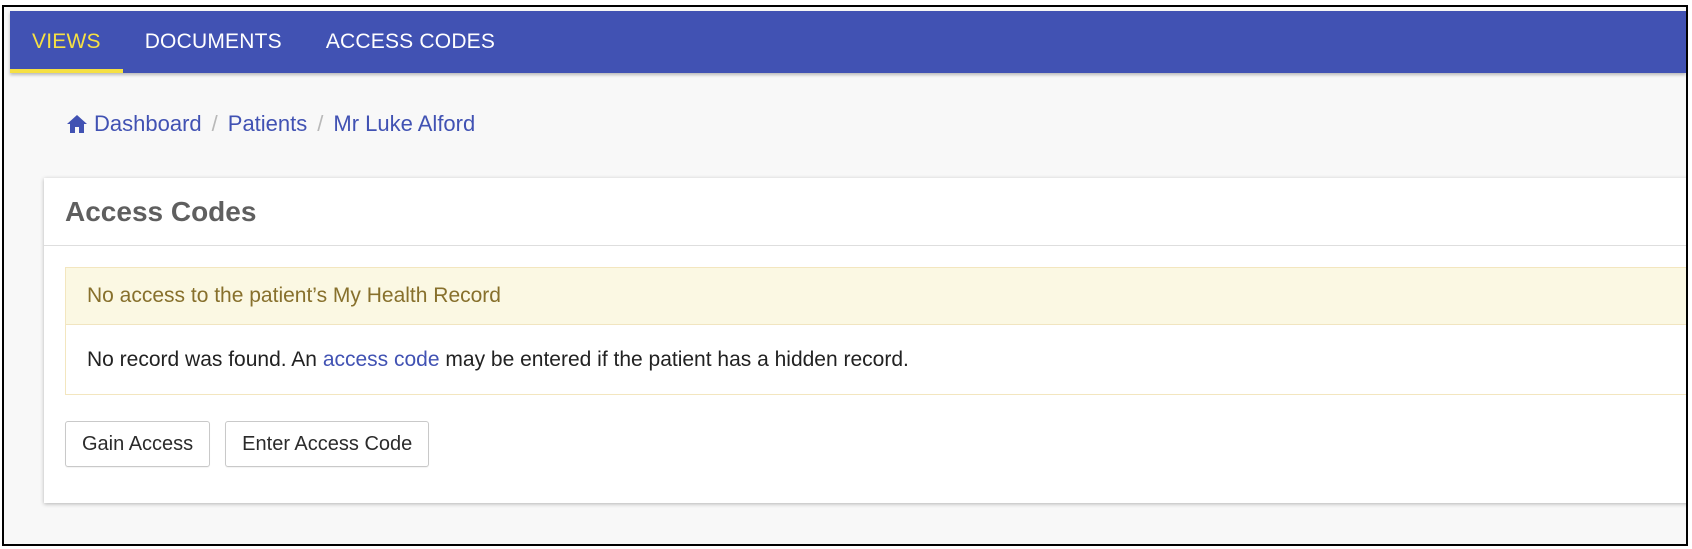 This screenshot has width=1692, height=549. I want to click on breadcrumb-patients: Patients, so click(268, 124).